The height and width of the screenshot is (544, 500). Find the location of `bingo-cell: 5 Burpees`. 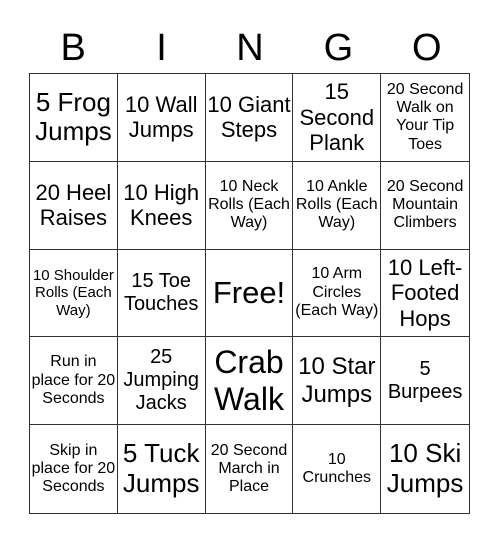

bingo-cell: 5 Burpees is located at coordinates (425, 381).